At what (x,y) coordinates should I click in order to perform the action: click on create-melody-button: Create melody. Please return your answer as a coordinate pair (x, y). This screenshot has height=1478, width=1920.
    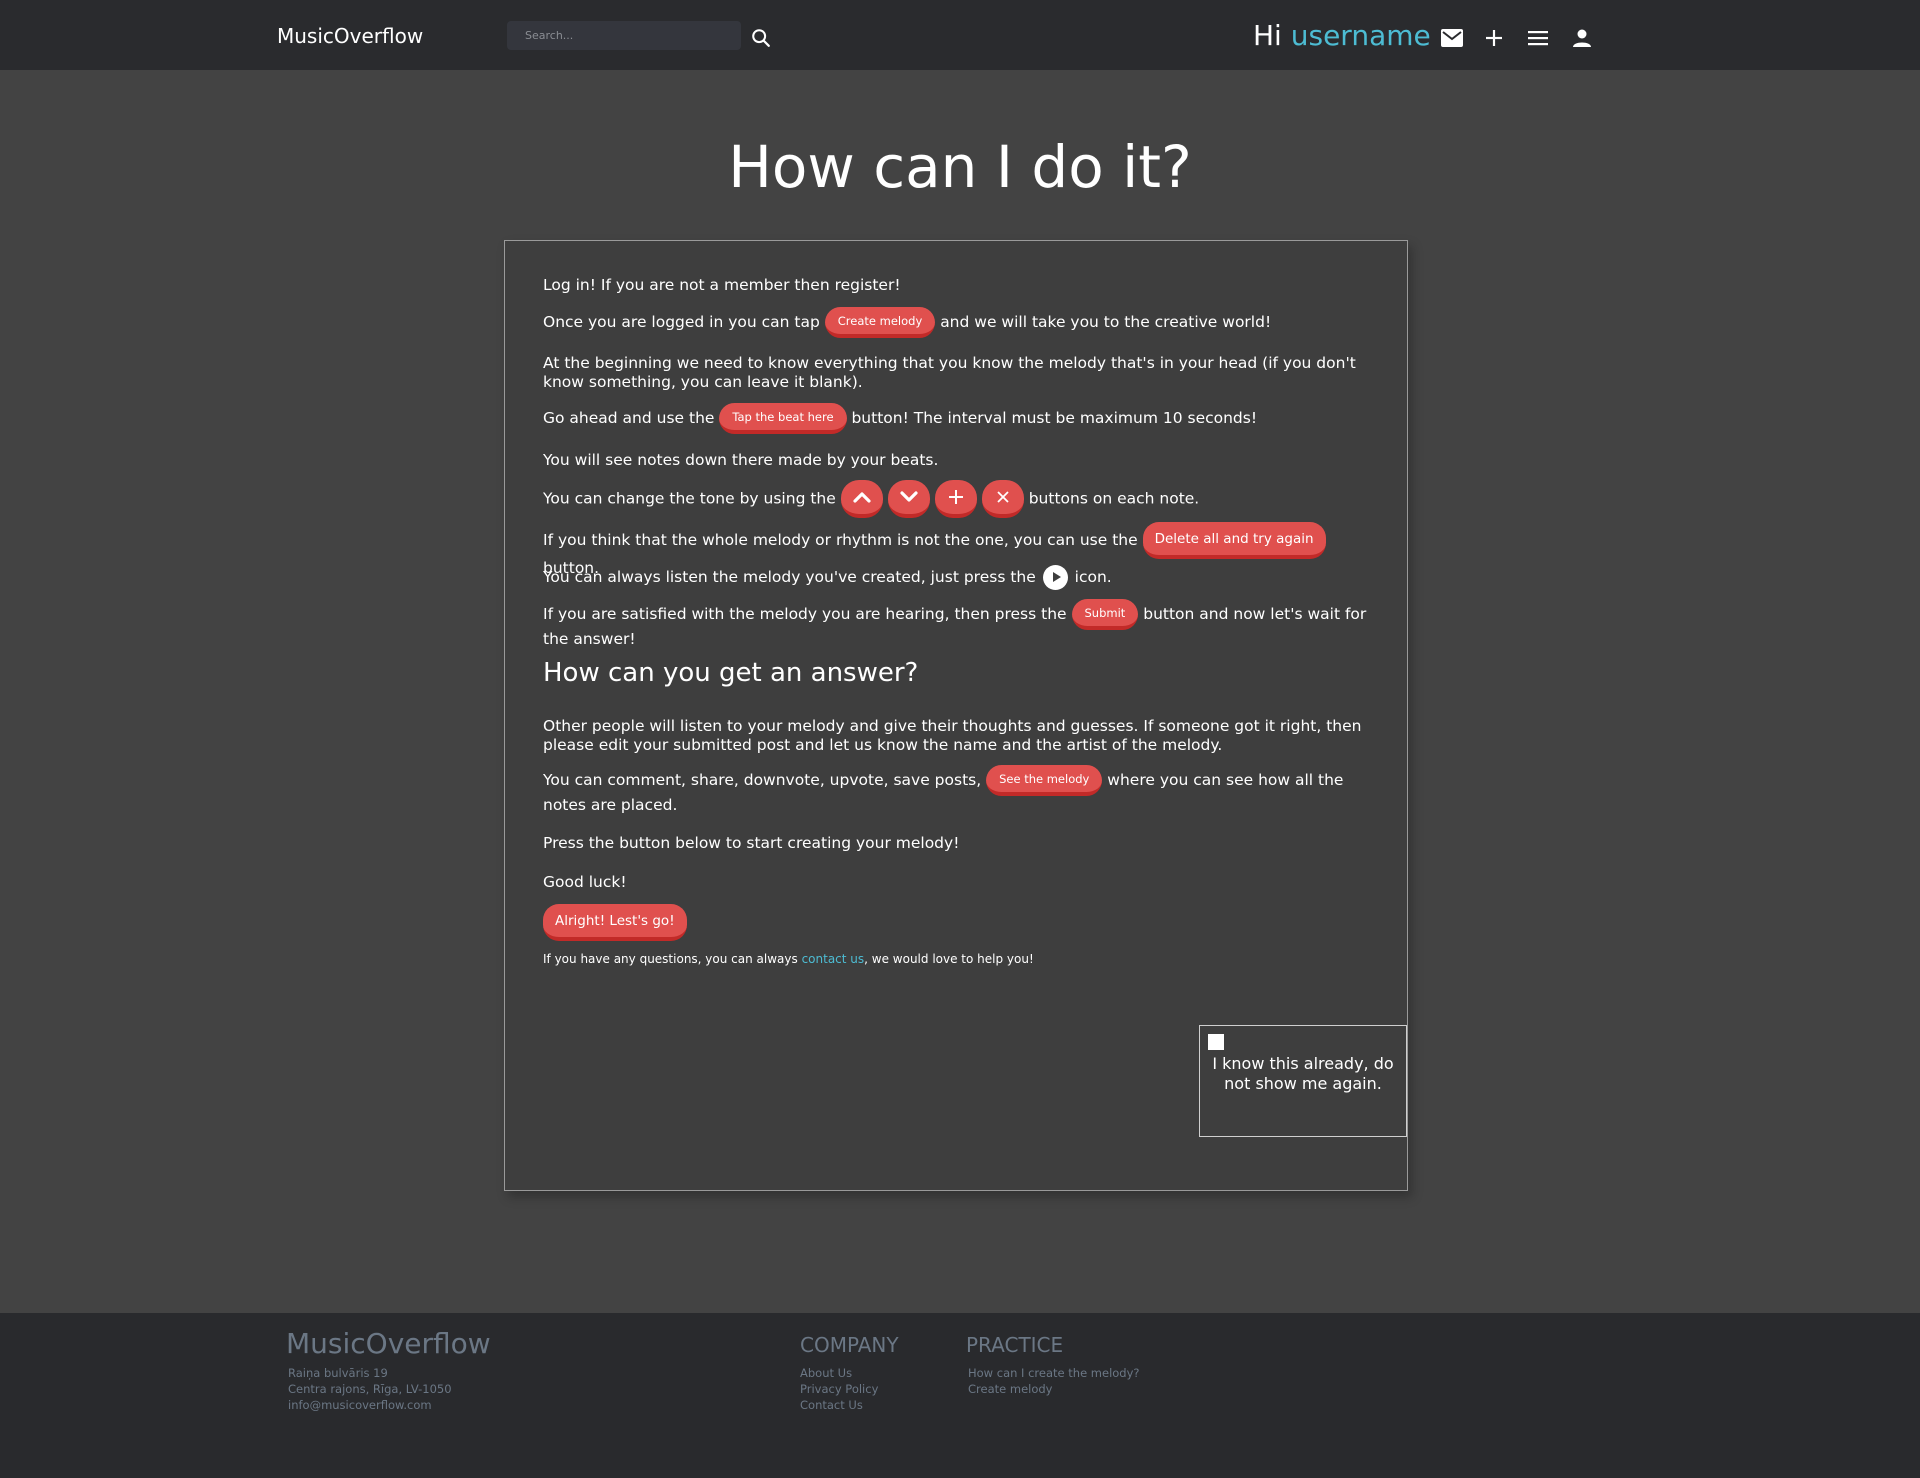
    Looking at the image, I should click on (880, 322).